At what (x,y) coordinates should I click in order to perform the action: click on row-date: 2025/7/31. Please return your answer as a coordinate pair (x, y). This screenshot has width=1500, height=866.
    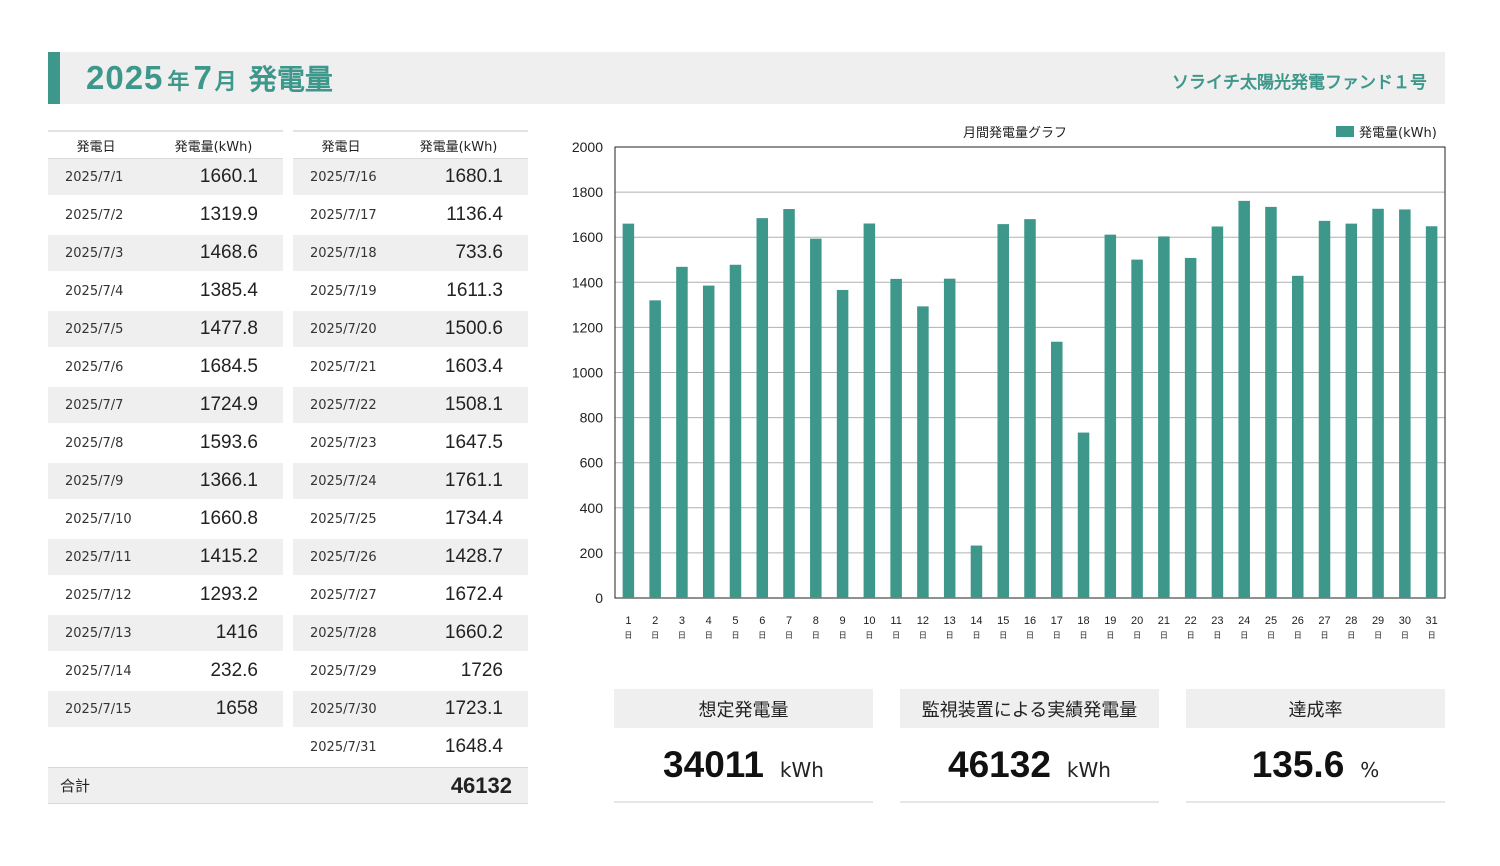
    Looking at the image, I should click on (343, 747).